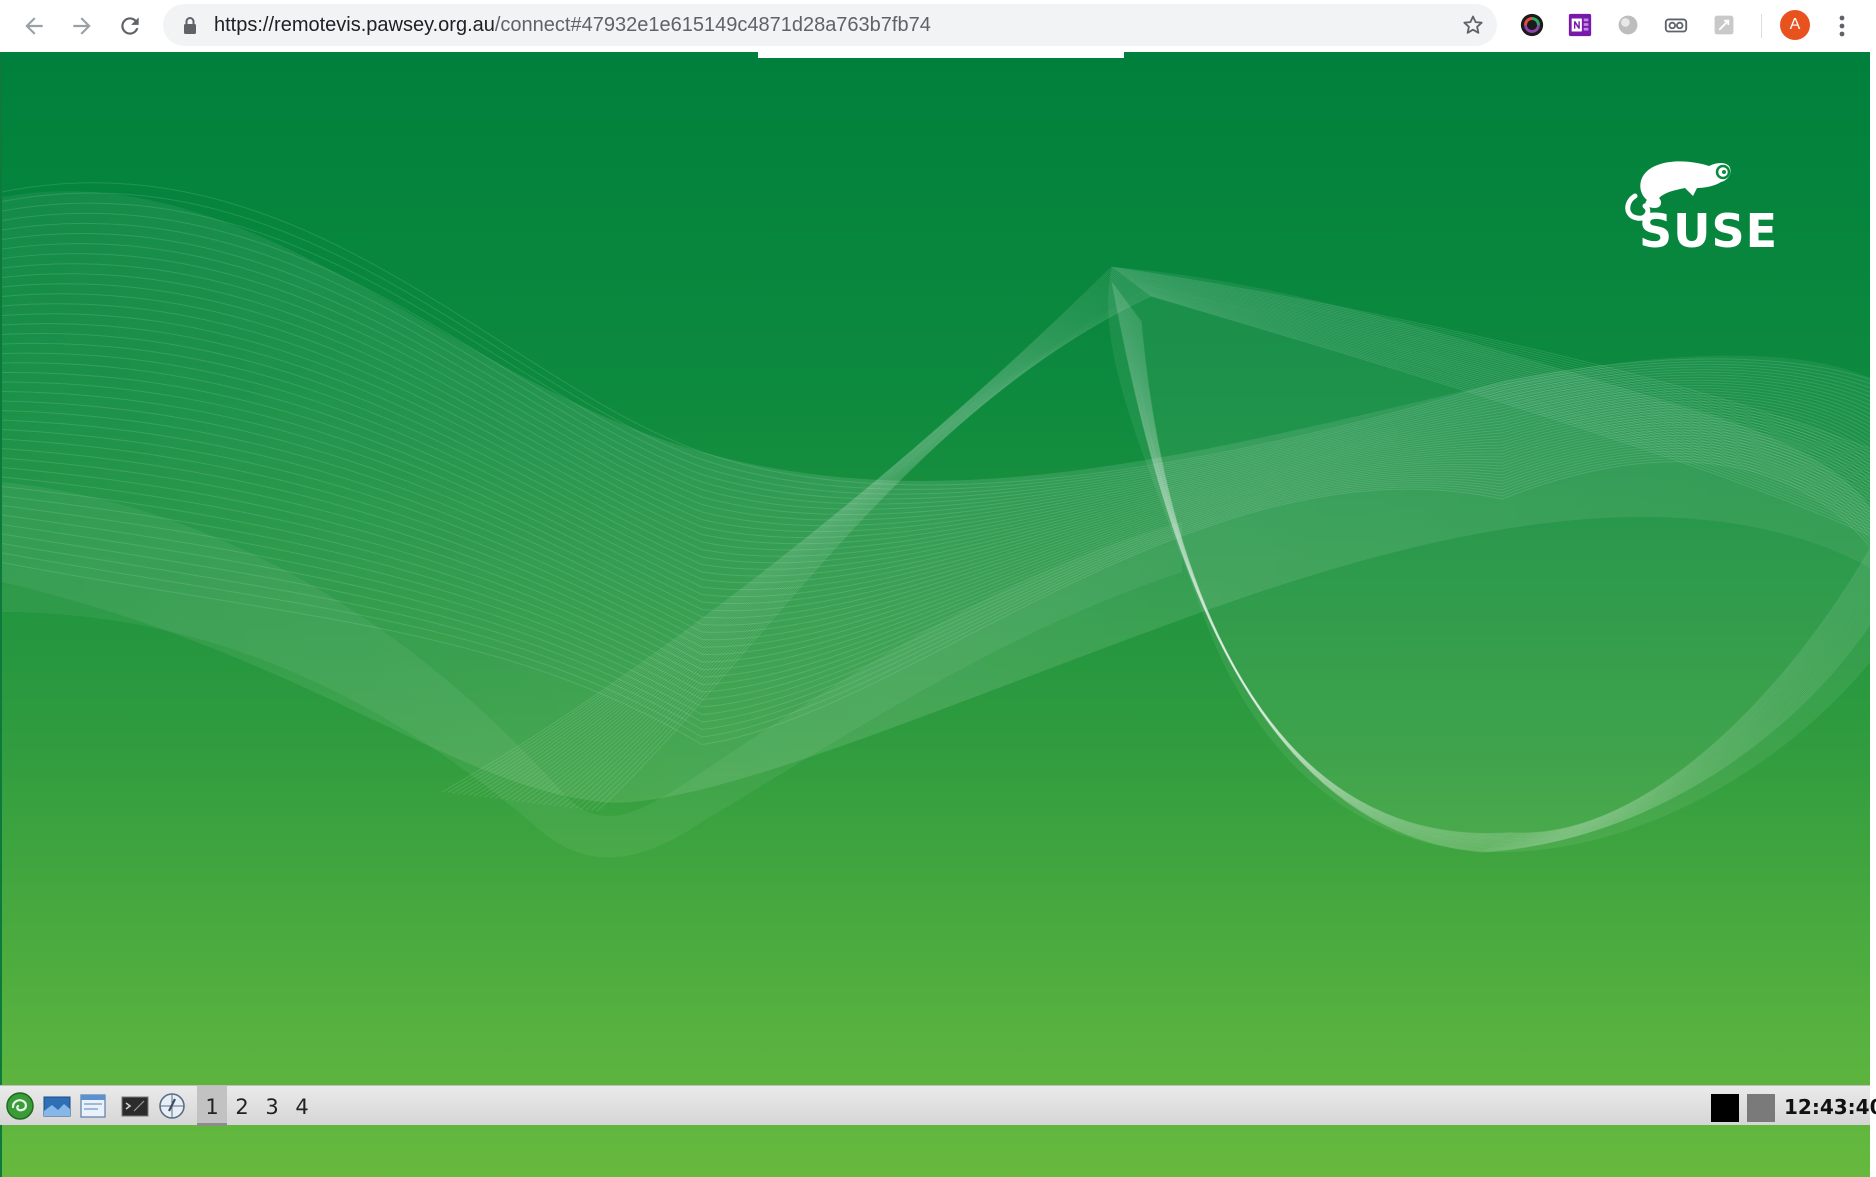  What do you see at coordinates (1724, 25) in the screenshot?
I see `puzzle-extension-icon` at bounding box center [1724, 25].